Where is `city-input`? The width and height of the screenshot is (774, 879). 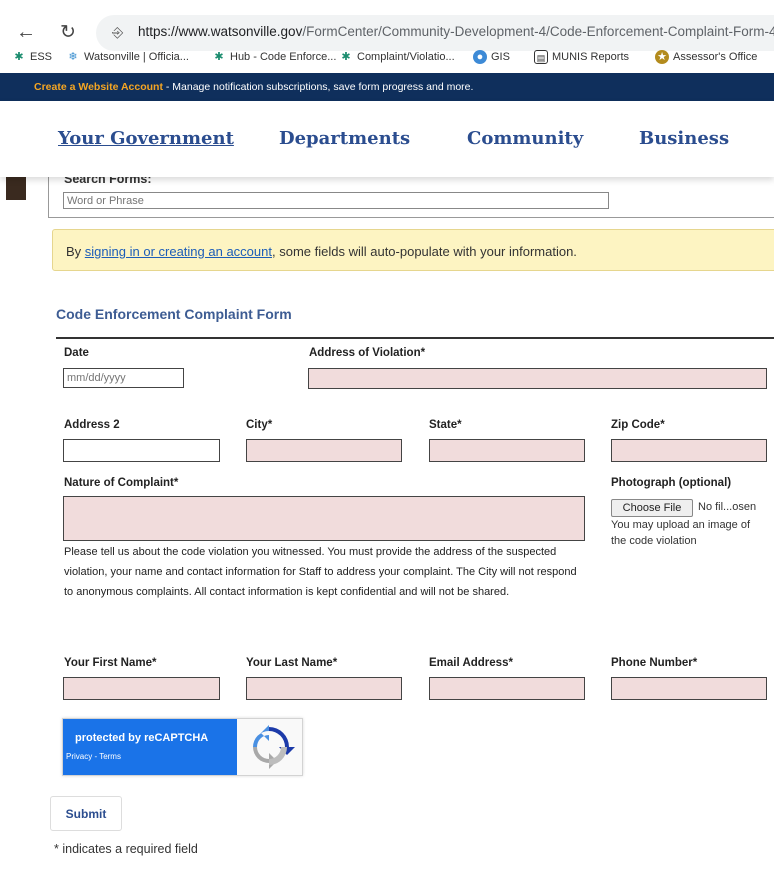 city-input is located at coordinates (324, 450).